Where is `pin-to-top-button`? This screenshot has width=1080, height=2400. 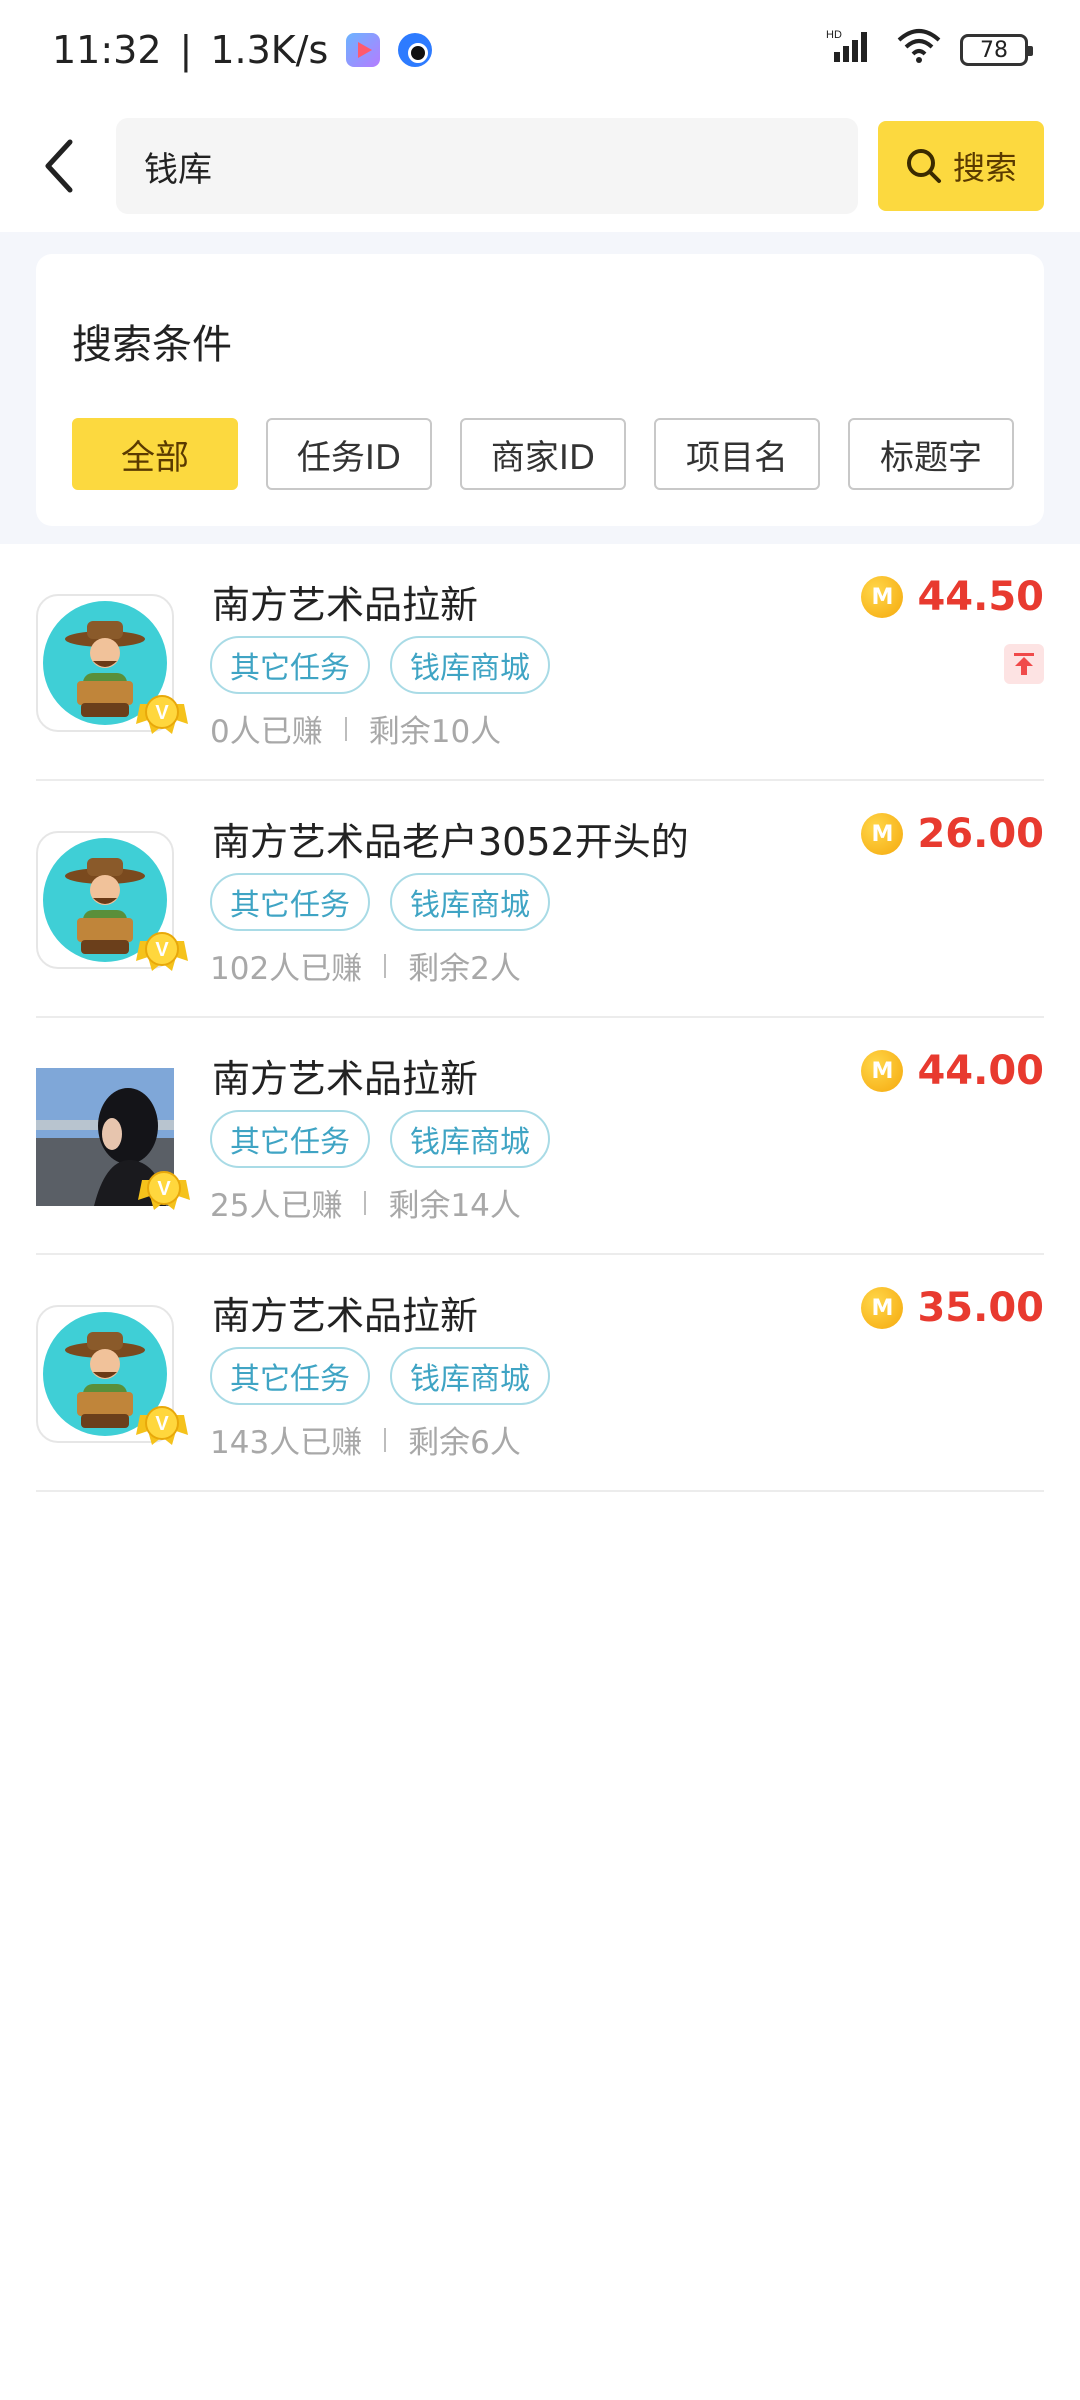
pin-to-top-button is located at coordinates (1024, 664).